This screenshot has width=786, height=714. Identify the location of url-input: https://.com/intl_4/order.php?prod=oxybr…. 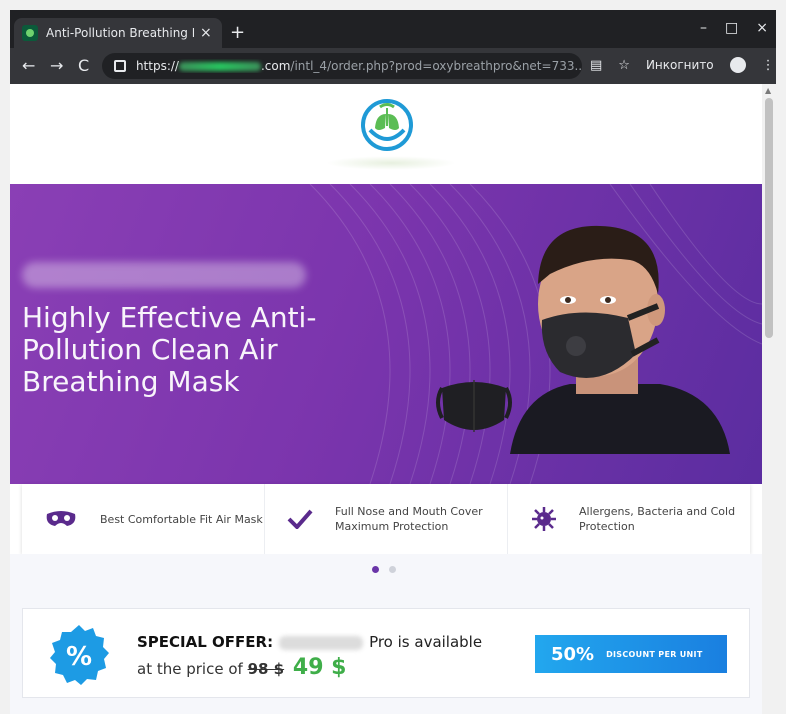
(342, 66).